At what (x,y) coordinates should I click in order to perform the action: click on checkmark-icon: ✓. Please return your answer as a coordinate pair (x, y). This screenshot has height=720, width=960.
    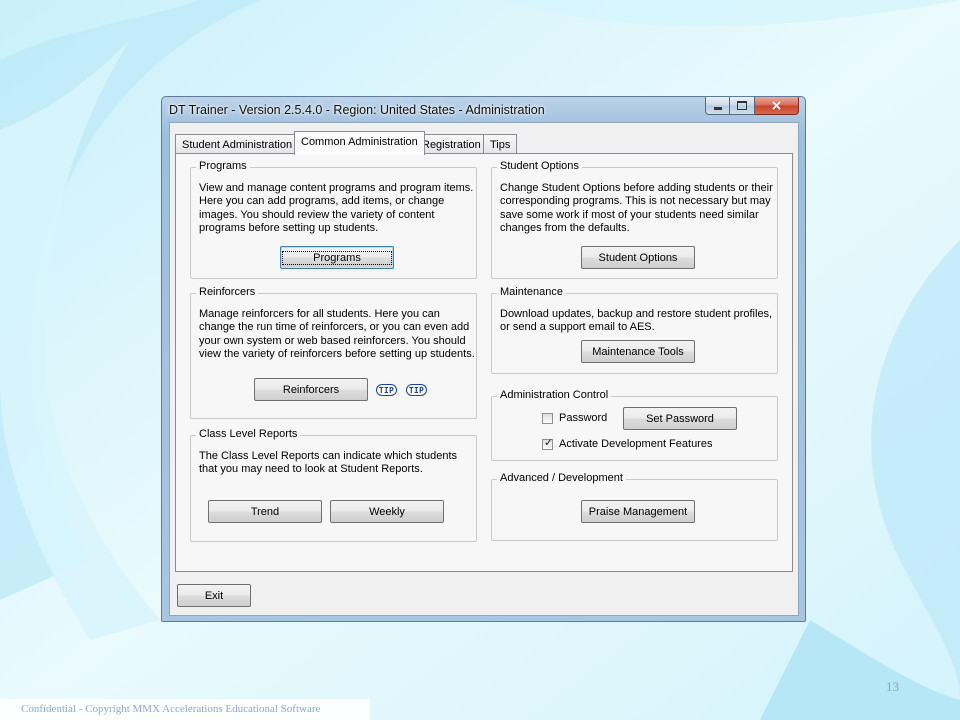
    Looking at the image, I should click on (549, 442).